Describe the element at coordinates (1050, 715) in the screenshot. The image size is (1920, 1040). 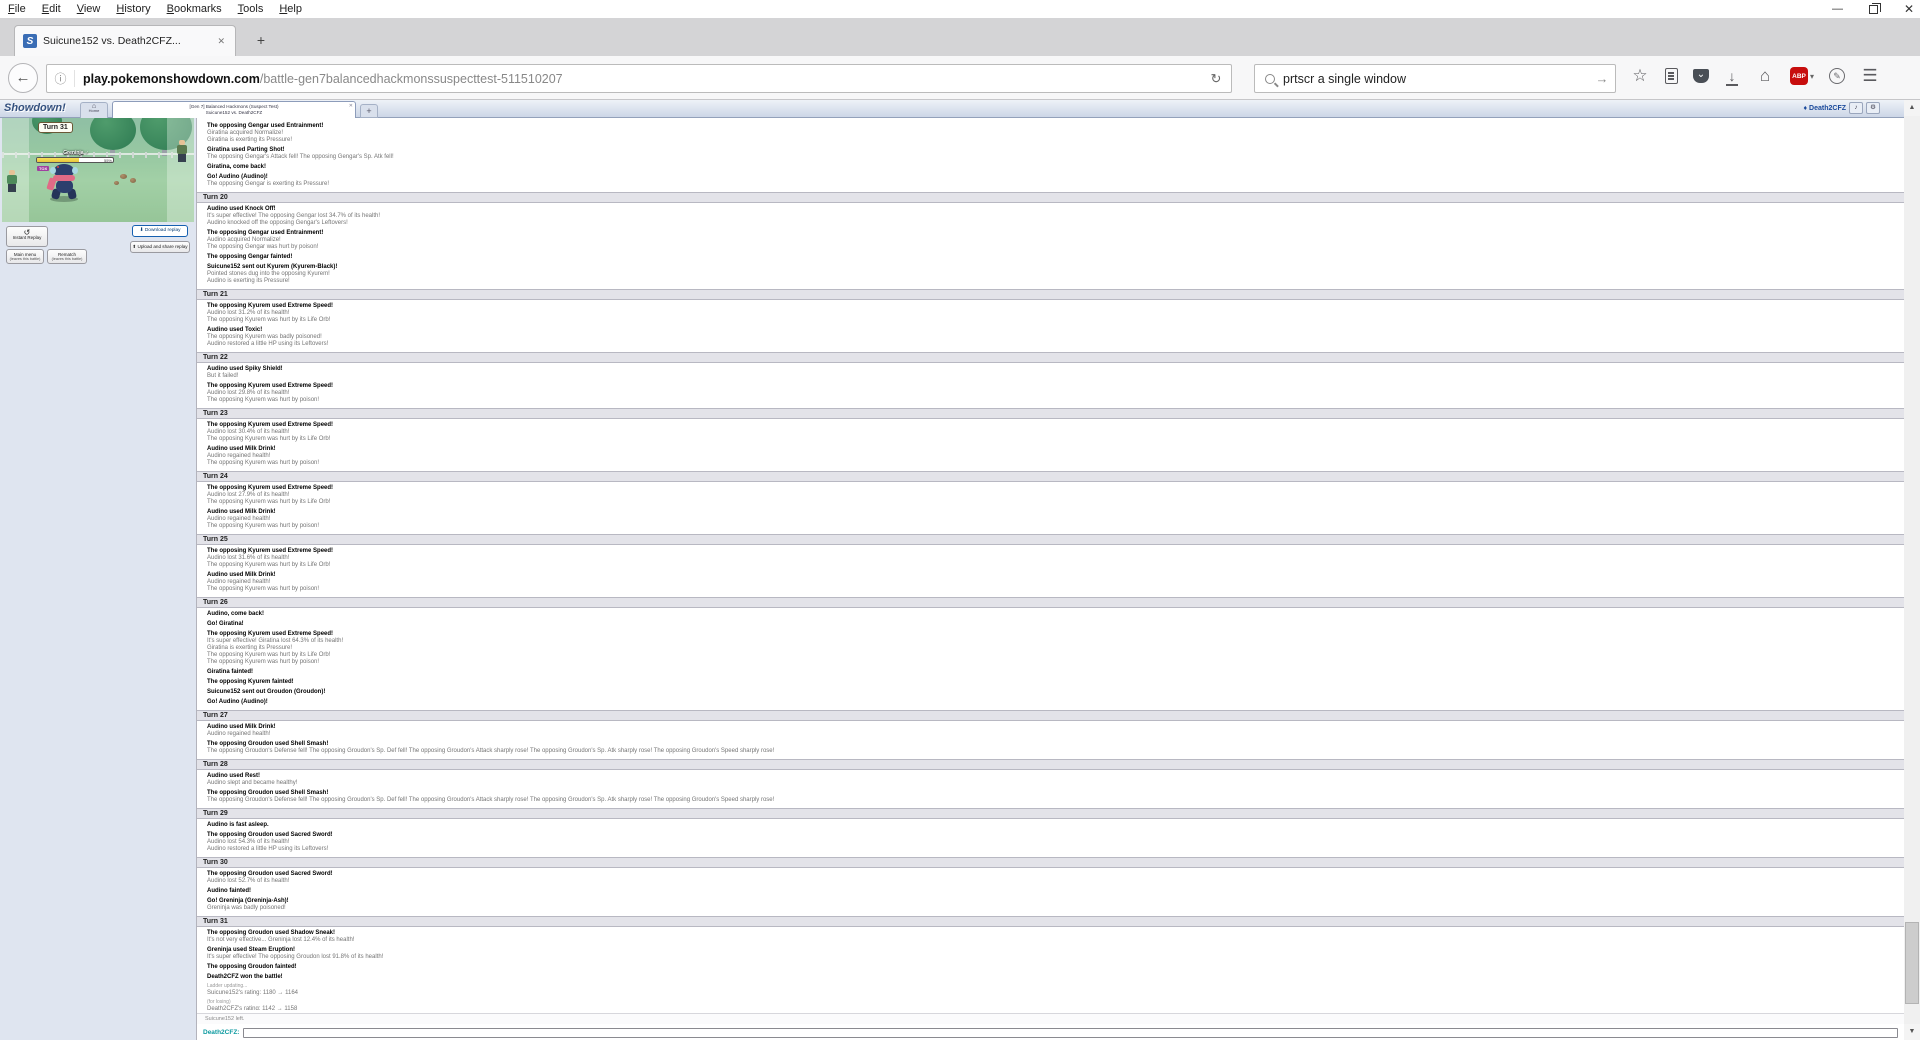
I see `turn-header: Turn 27` at that location.